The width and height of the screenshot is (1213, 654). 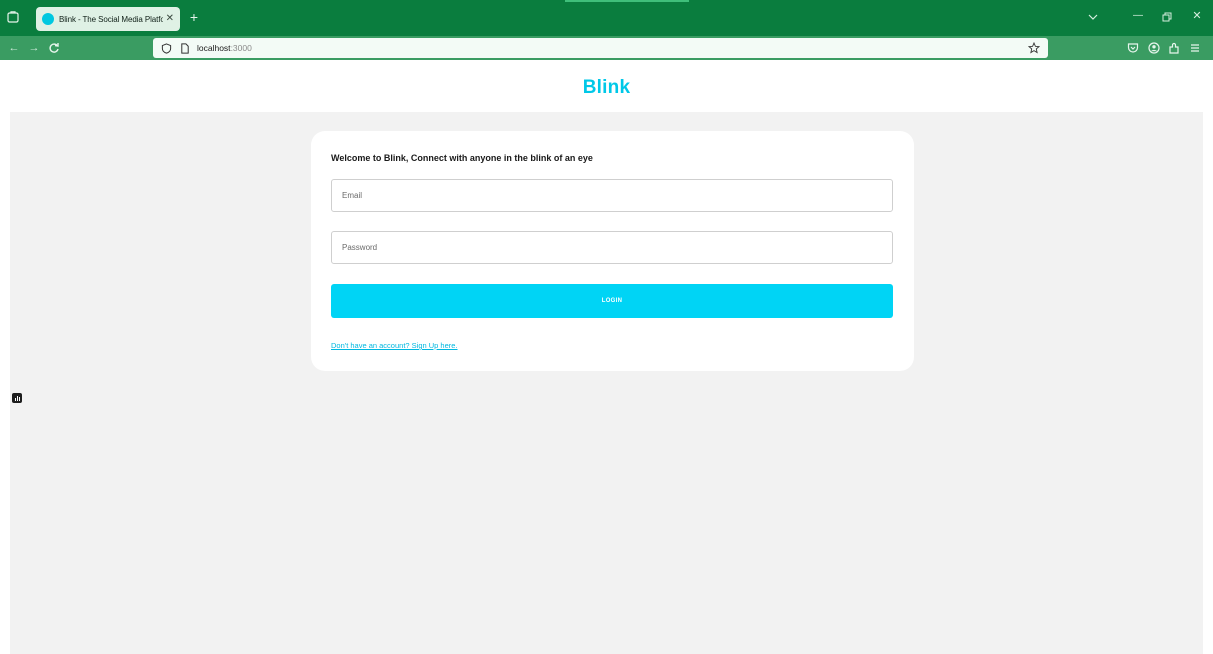 I want to click on browser-tab-bar: Blink - The Social Media Platfor ✕ + — ✕, so click(x=606, y=18).